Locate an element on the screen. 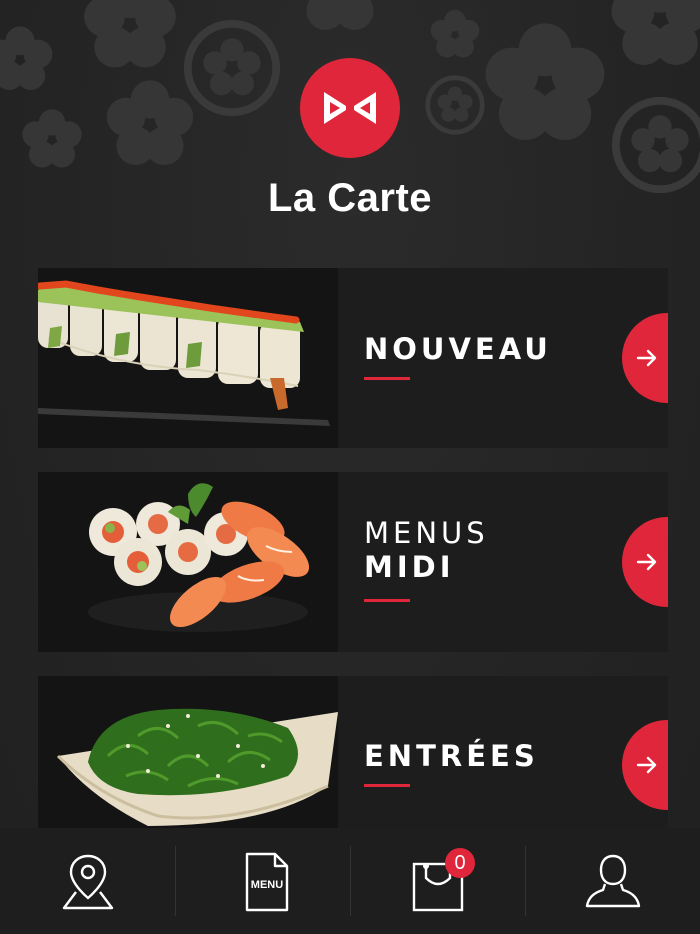 The height and width of the screenshot is (934, 700). tab-cart: 0 is located at coordinates (437, 881).